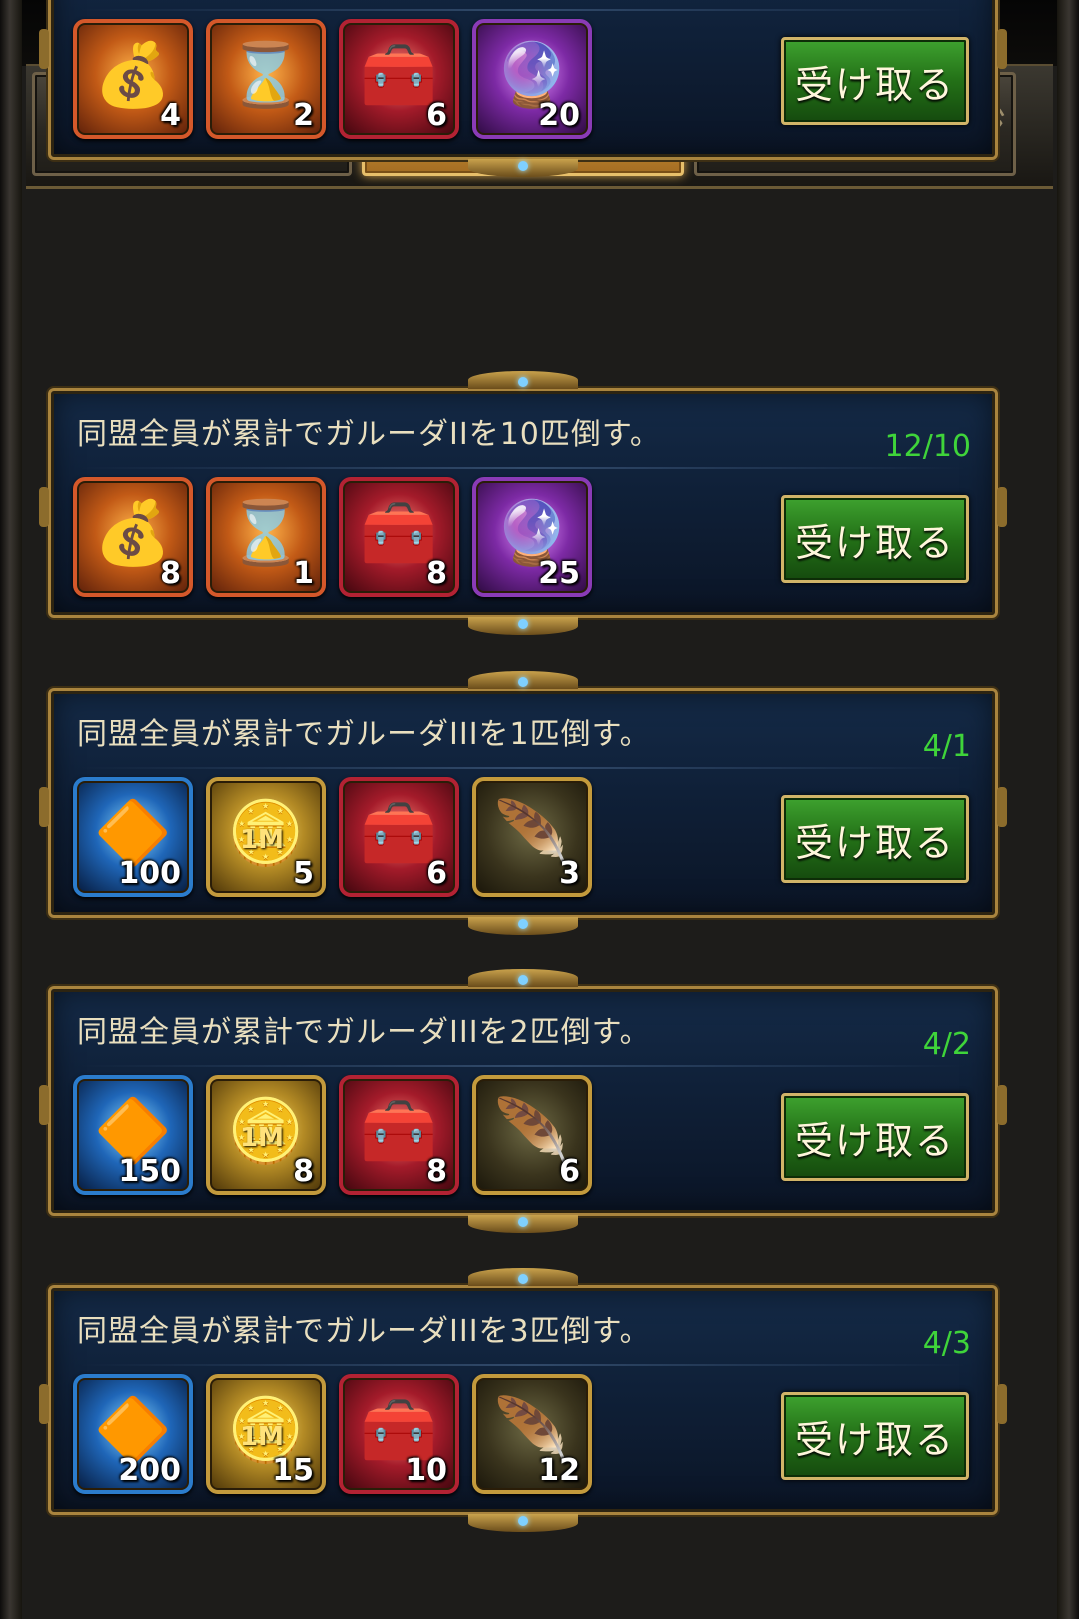 Image resolution: width=1079 pixels, height=1619 pixels. Describe the element at coordinates (559, 1470) in the screenshot. I see `reward-count: 12` at that location.